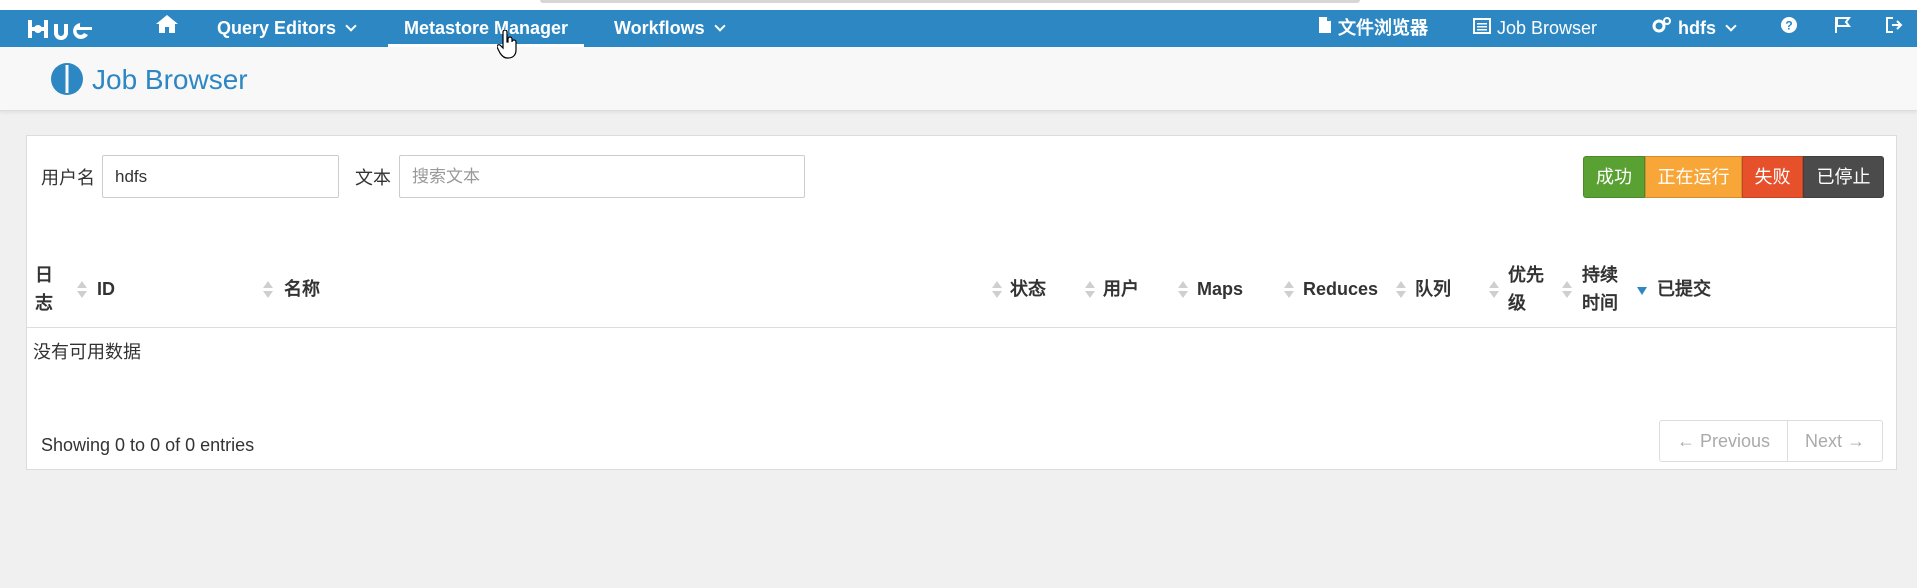 This screenshot has width=1917, height=588. Describe the element at coordinates (1220, 289) in the screenshot. I see `column-header-maps: Maps` at that location.